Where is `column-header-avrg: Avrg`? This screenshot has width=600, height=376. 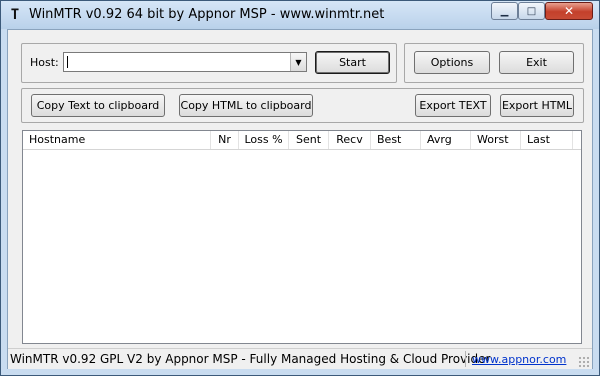
column-header-avrg: Avrg is located at coordinates (446, 140).